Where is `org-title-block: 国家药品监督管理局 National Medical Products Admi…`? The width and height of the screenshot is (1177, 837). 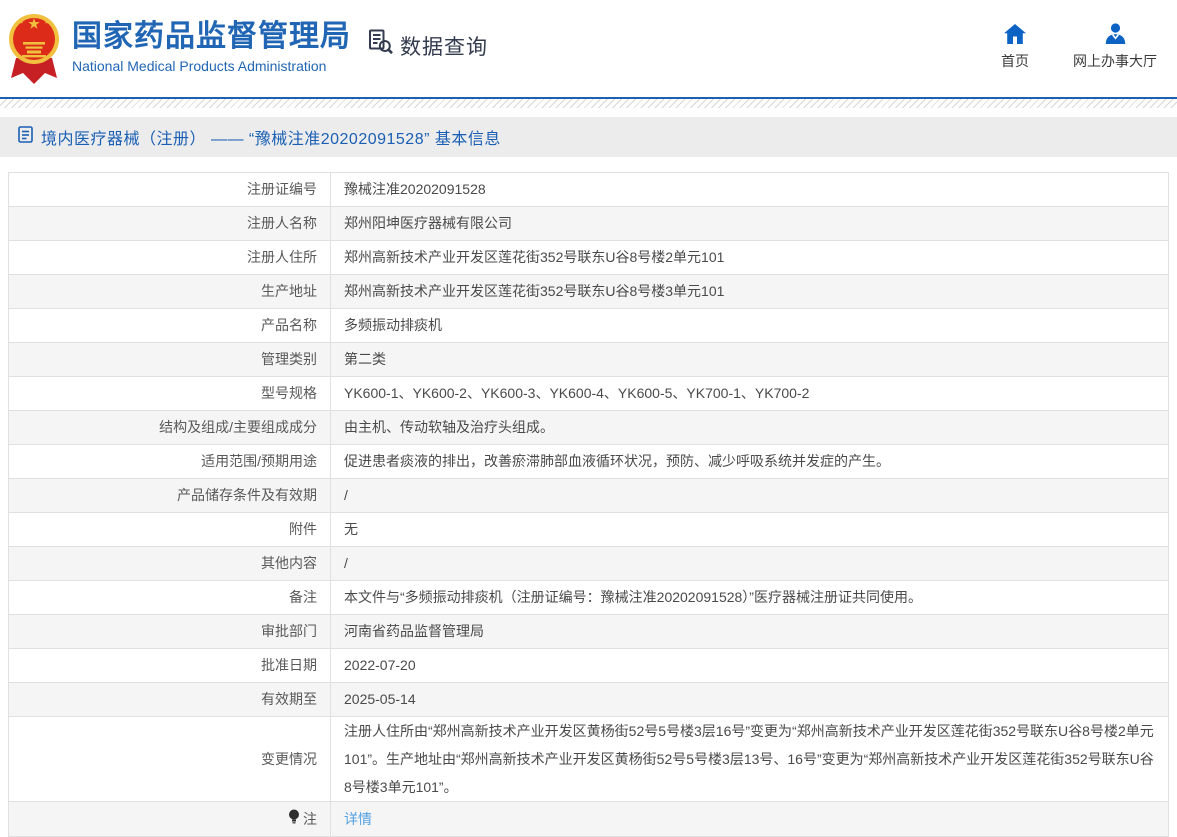
org-title-block: 国家药品监督管理局 National Medical Products Admi… is located at coordinates (211, 41).